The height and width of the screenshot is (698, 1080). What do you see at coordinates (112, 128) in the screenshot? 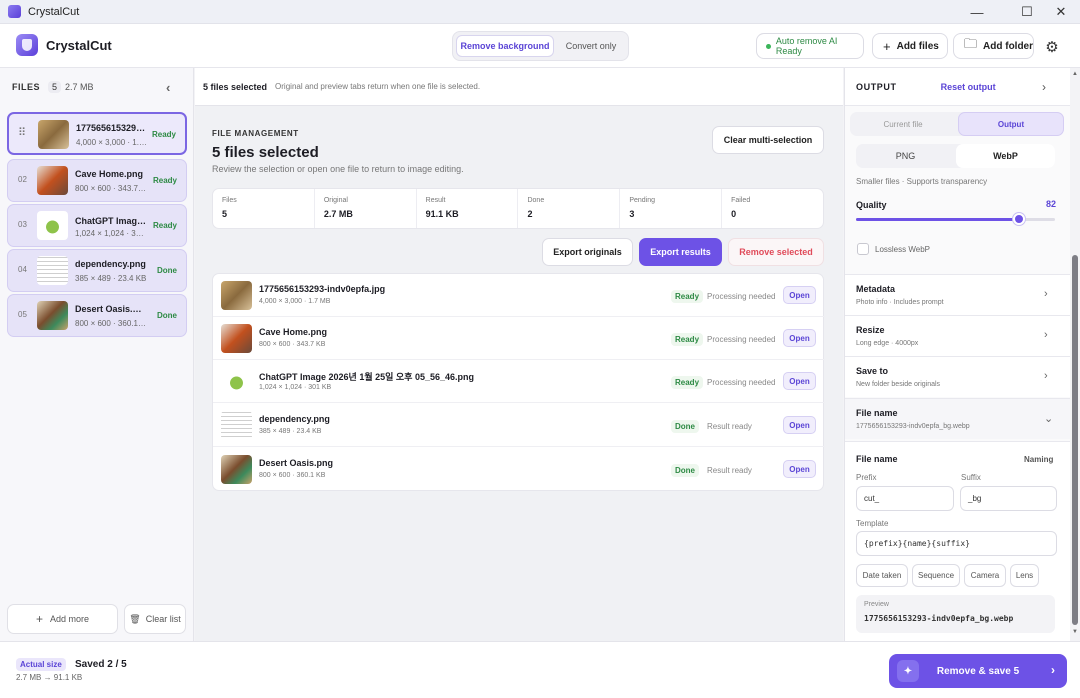
I see `file-name: 1775656153293-indv0epfa.jpg` at bounding box center [112, 128].